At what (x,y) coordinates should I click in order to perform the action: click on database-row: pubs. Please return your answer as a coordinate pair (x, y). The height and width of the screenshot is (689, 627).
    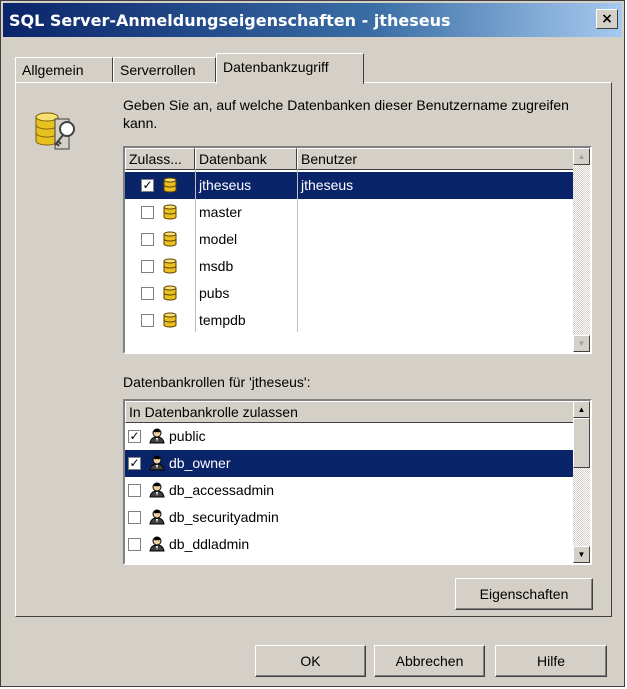
    Looking at the image, I should click on (350, 293).